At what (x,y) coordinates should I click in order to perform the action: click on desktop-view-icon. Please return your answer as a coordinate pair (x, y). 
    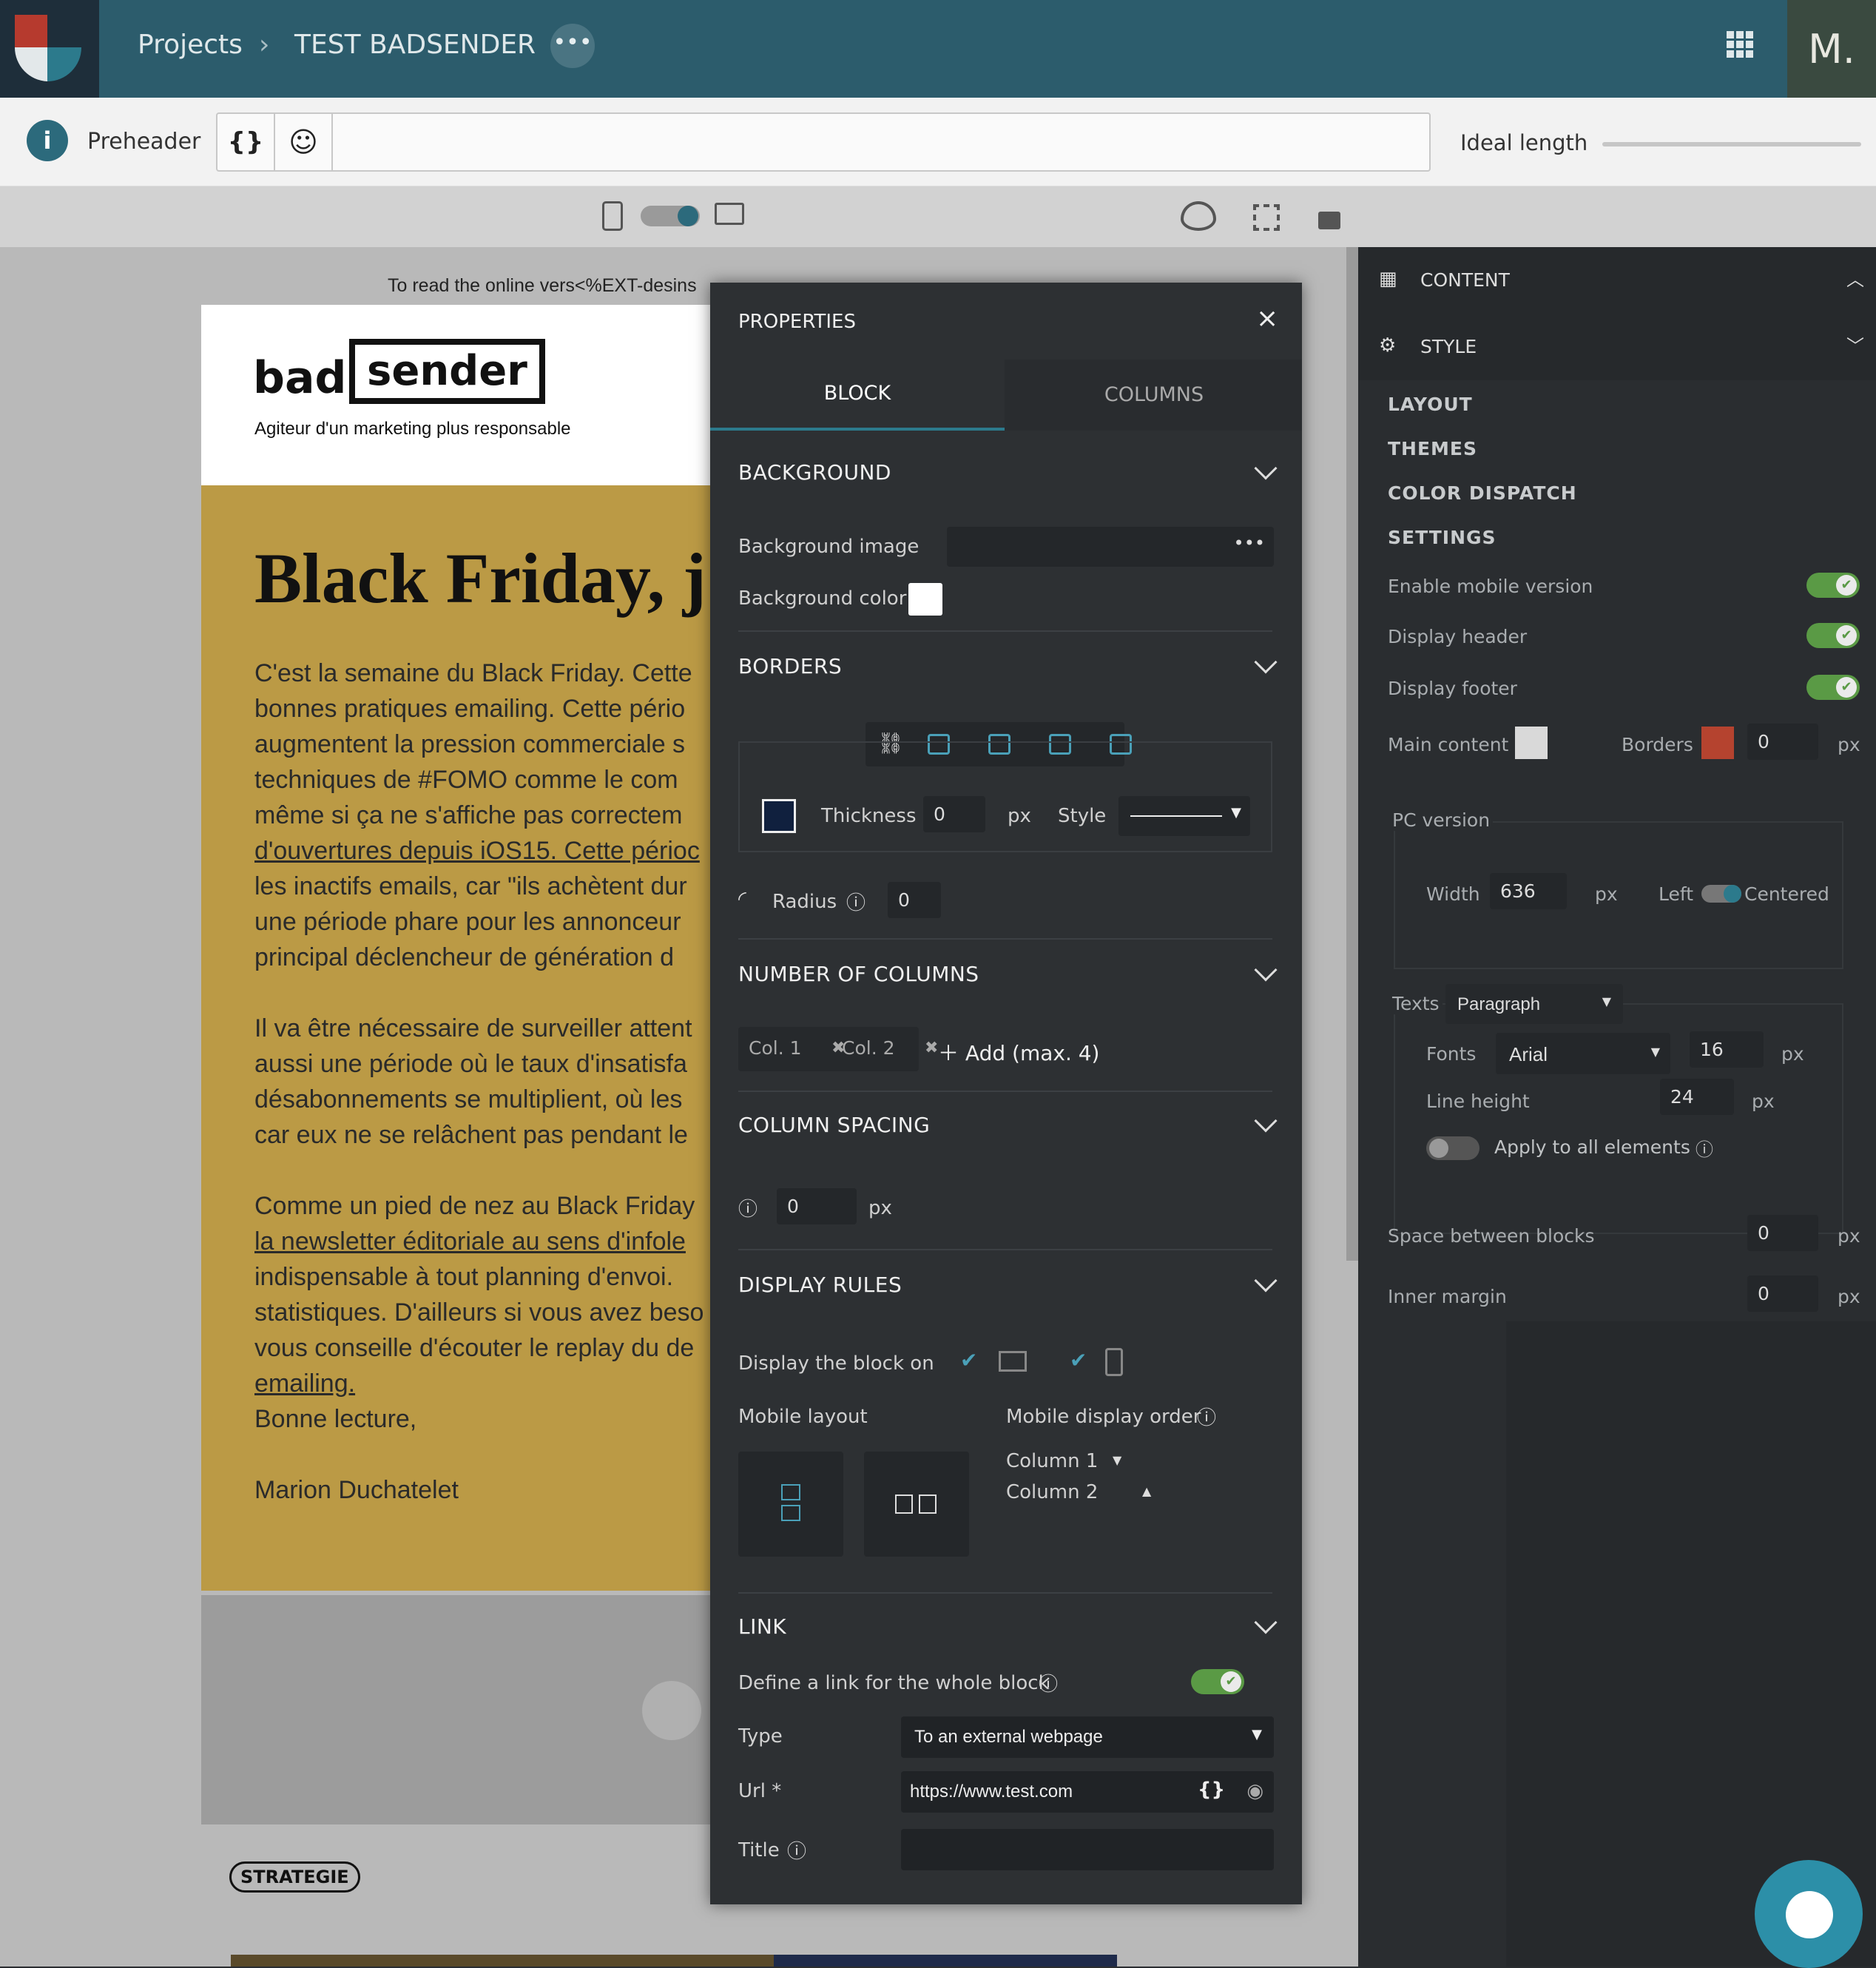
    Looking at the image, I should click on (729, 214).